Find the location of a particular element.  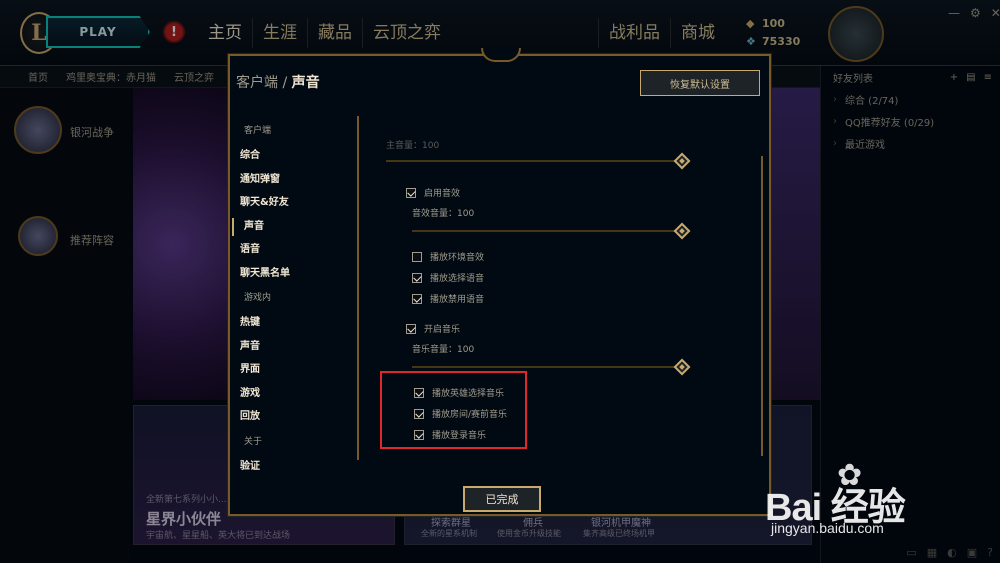

checkbox-label: 启用音效 is located at coordinates (442, 194).